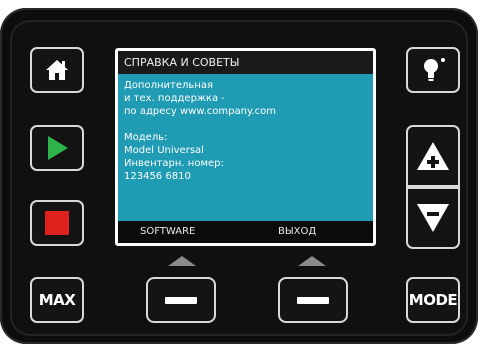 This screenshot has height=350, width=480. I want to click on increase-button, so click(433, 156).